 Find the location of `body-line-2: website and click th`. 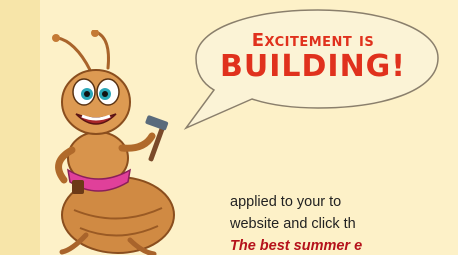

body-line-2: website and click th is located at coordinates (293, 224).